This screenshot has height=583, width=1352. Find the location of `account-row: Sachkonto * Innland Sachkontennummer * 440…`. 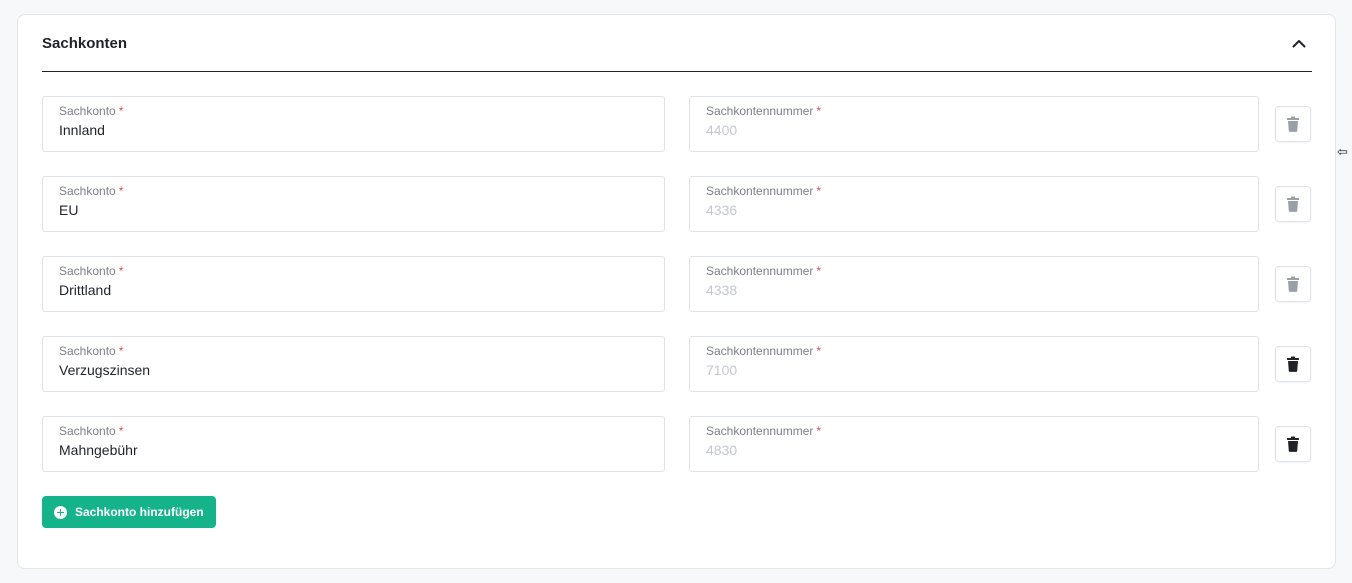

account-row: Sachkonto * Innland Sachkontennummer * 440… is located at coordinates (677, 124).